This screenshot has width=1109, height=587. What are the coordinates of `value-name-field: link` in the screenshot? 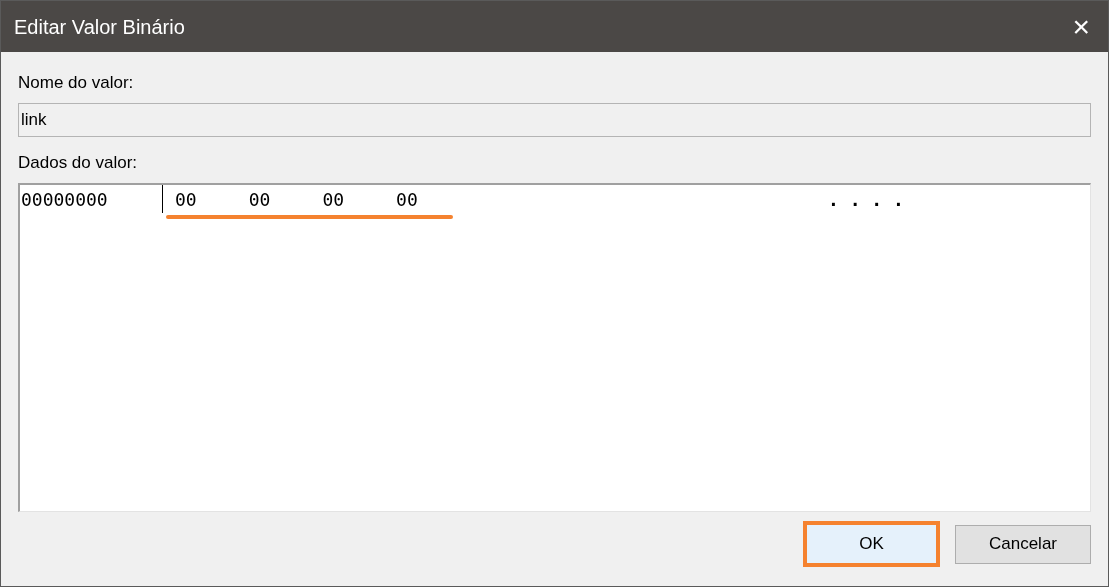 It's located at (554, 120).